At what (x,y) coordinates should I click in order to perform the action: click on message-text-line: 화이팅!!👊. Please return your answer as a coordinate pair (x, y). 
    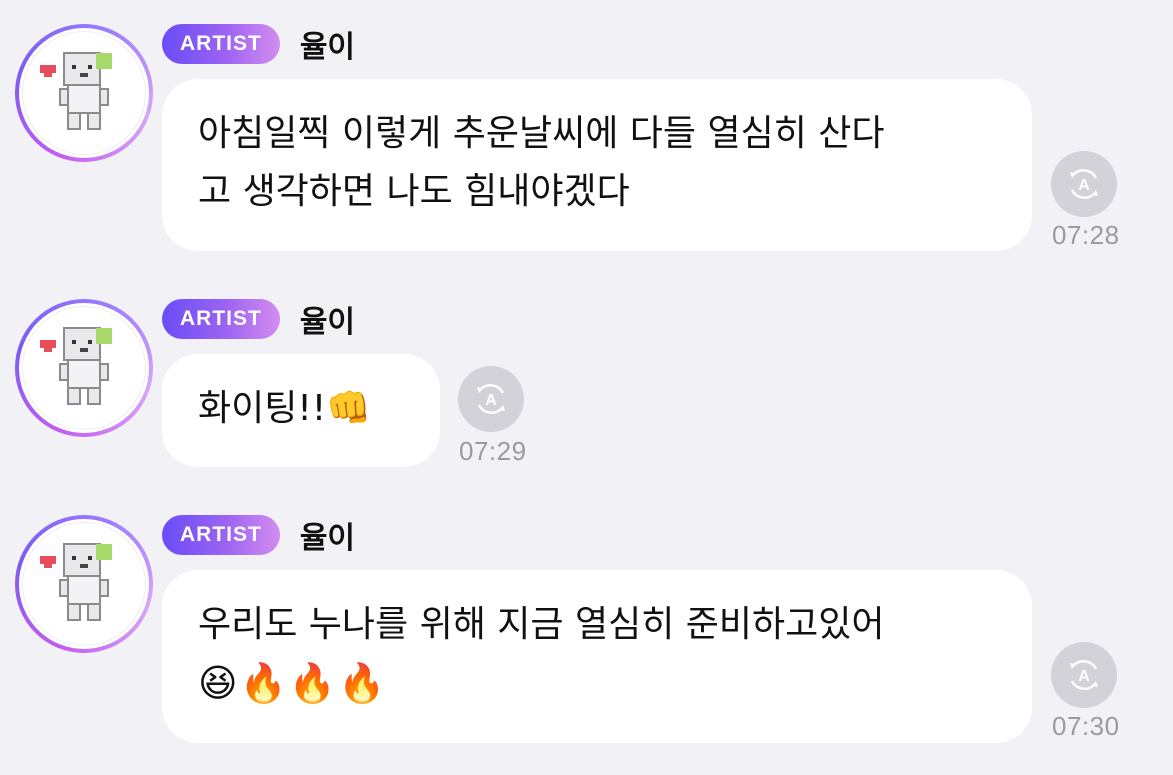
    Looking at the image, I should click on (285, 408).